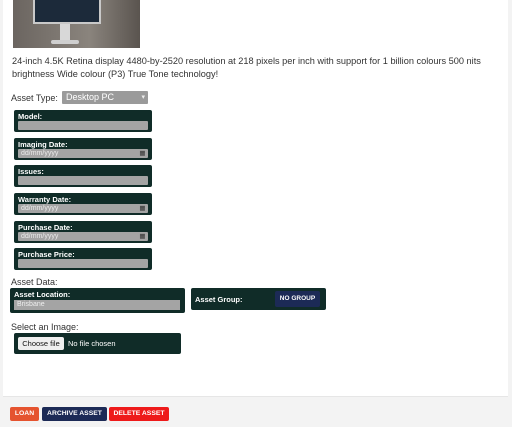 Image resolution: width=512 pixels, height=427 pixels. What do you see at coordinates (67, 12) in the screenshot?
I see `monitor-screen` at bounding box center [67, 12].